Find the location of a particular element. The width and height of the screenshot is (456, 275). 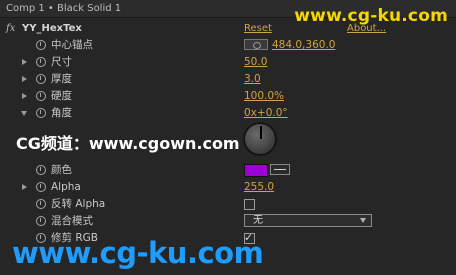

effect-name: YY_HexTex is located at coordinates (52, 28).